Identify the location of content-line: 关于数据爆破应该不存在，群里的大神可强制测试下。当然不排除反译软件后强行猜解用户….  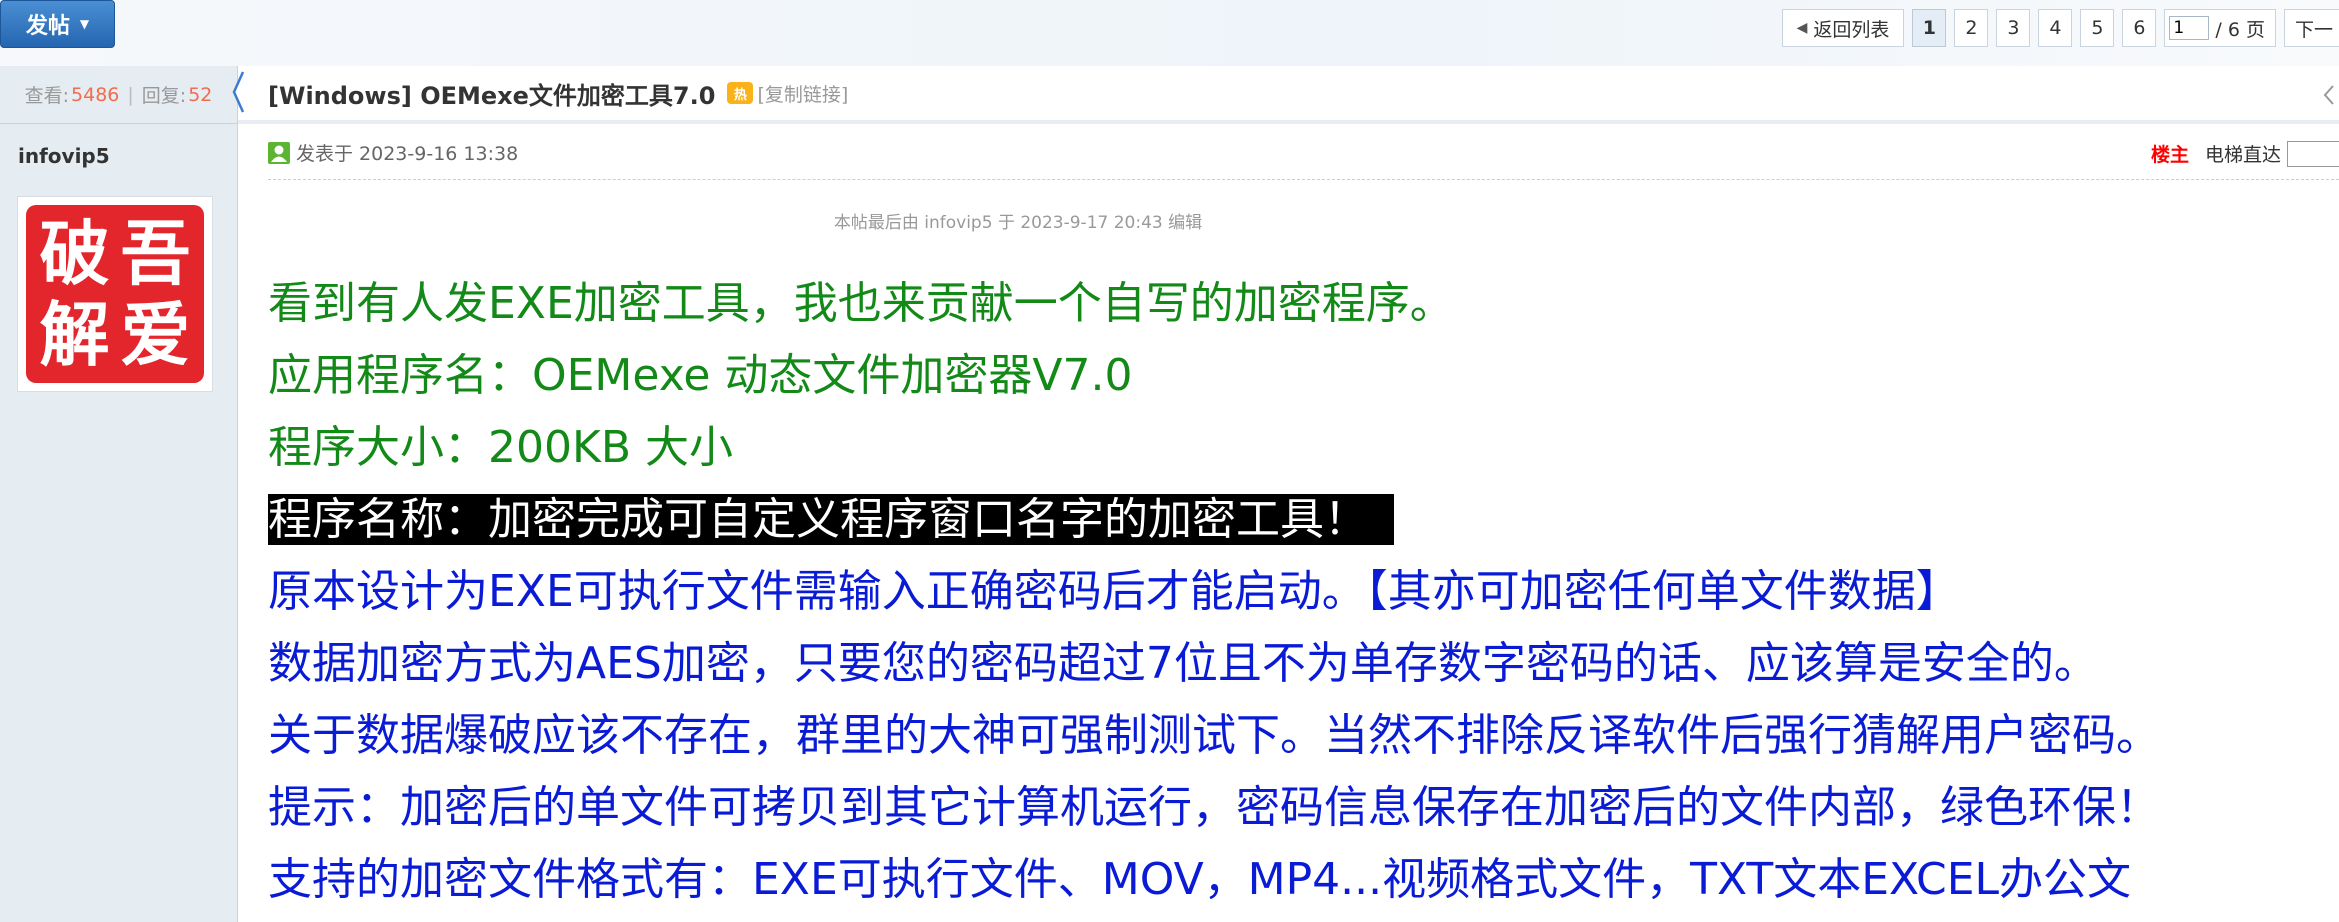
(1214, 735).